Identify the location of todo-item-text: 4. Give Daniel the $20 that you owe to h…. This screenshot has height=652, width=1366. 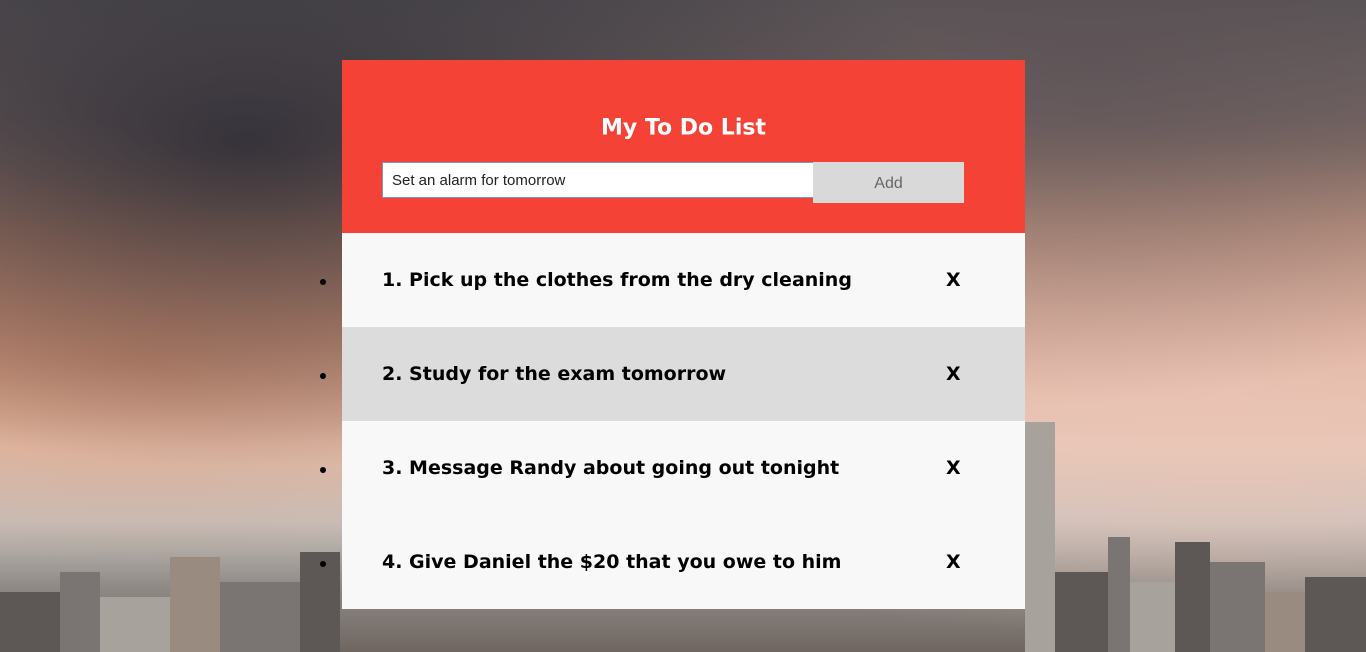
(612, 562).